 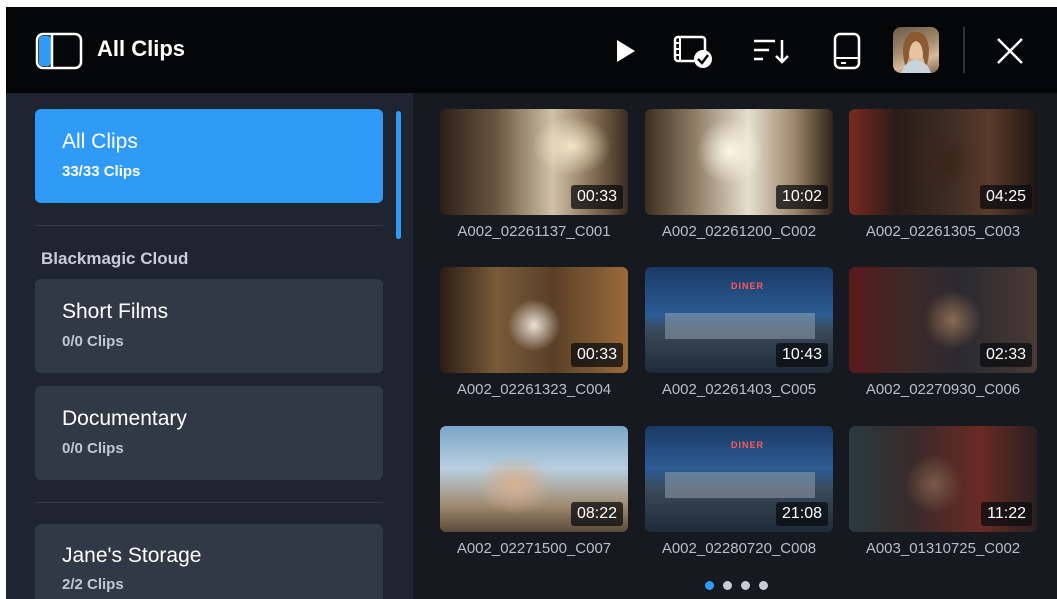 I want to click on clip-thumbnail: DINER 21:08, so click(x=739, y=479).